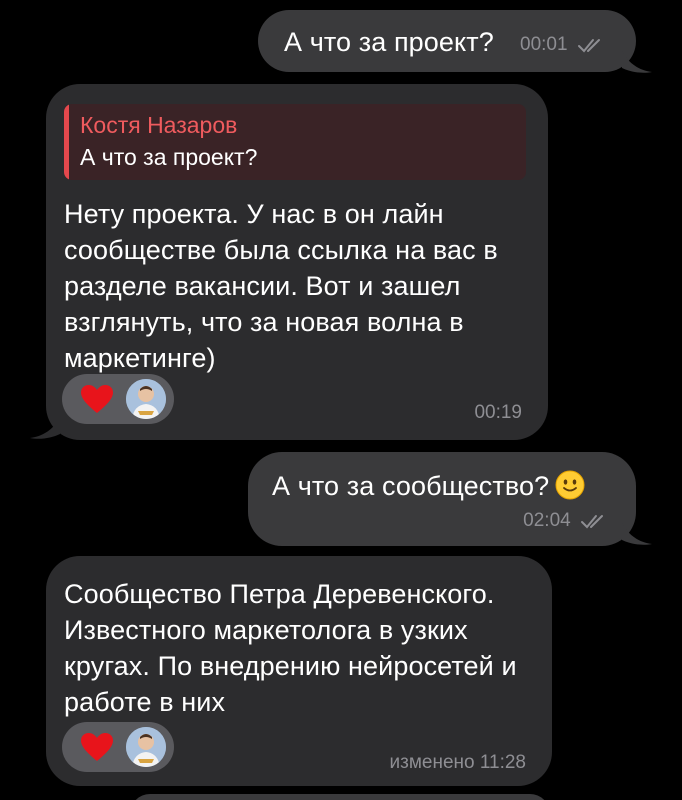 The height and width of the screenshot is (800, 682). I want to click on message-text: А что за проект?, so click(389, 42).